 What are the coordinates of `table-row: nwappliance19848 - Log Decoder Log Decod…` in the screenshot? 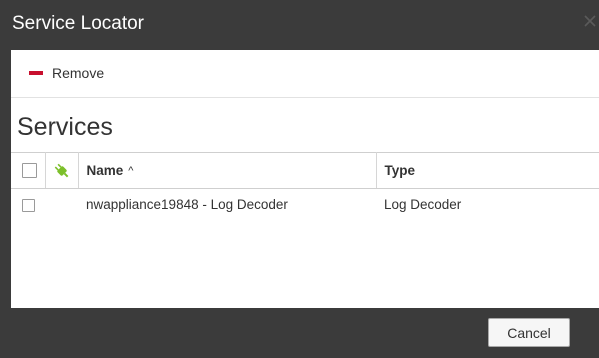 It's located at (305, 205).